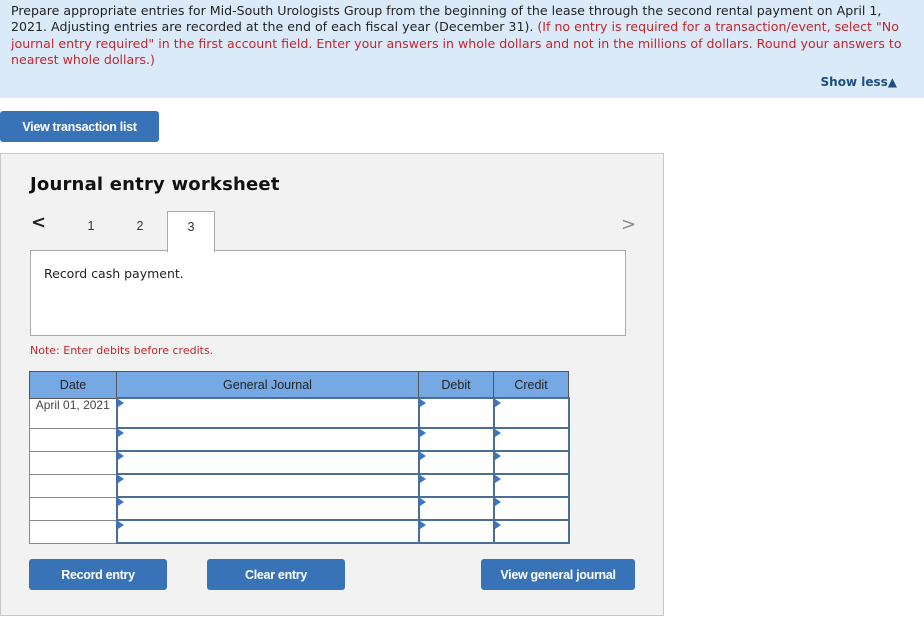 The image size is (924, 623). What do you see at coordinates (191, 231) in the screenshot?
I see `tab-3: 3` at bounding box center [191, 231].